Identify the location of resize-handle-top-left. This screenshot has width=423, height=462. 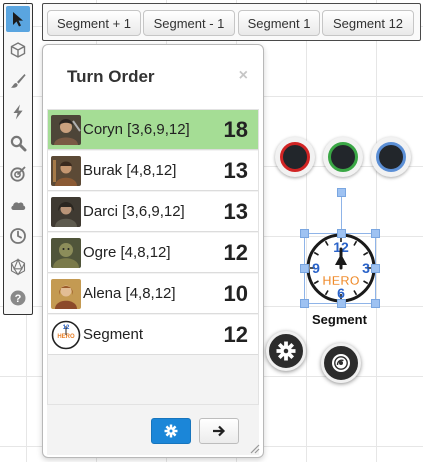
(304, 233).